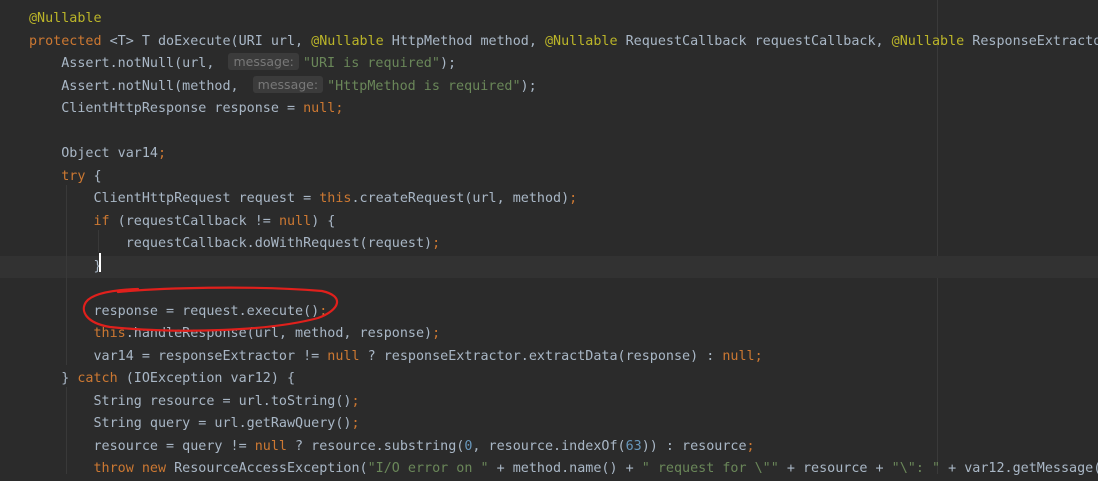 This screenshot has width=1098, height=481. I want to click on code-line: String resource = url.toString();, so click(549, 402).